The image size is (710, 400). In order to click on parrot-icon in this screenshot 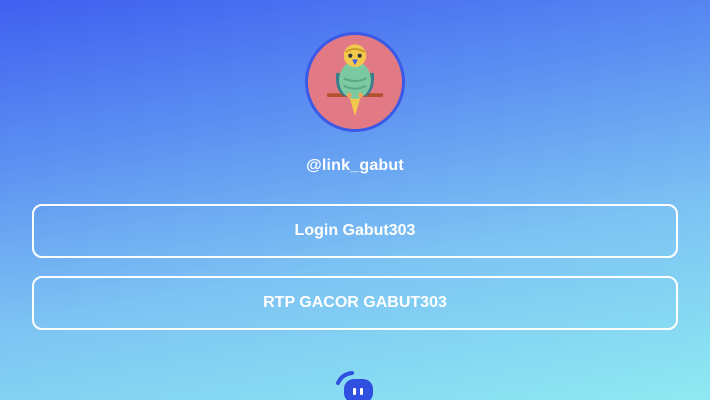, I will do `click(355, 82)`.